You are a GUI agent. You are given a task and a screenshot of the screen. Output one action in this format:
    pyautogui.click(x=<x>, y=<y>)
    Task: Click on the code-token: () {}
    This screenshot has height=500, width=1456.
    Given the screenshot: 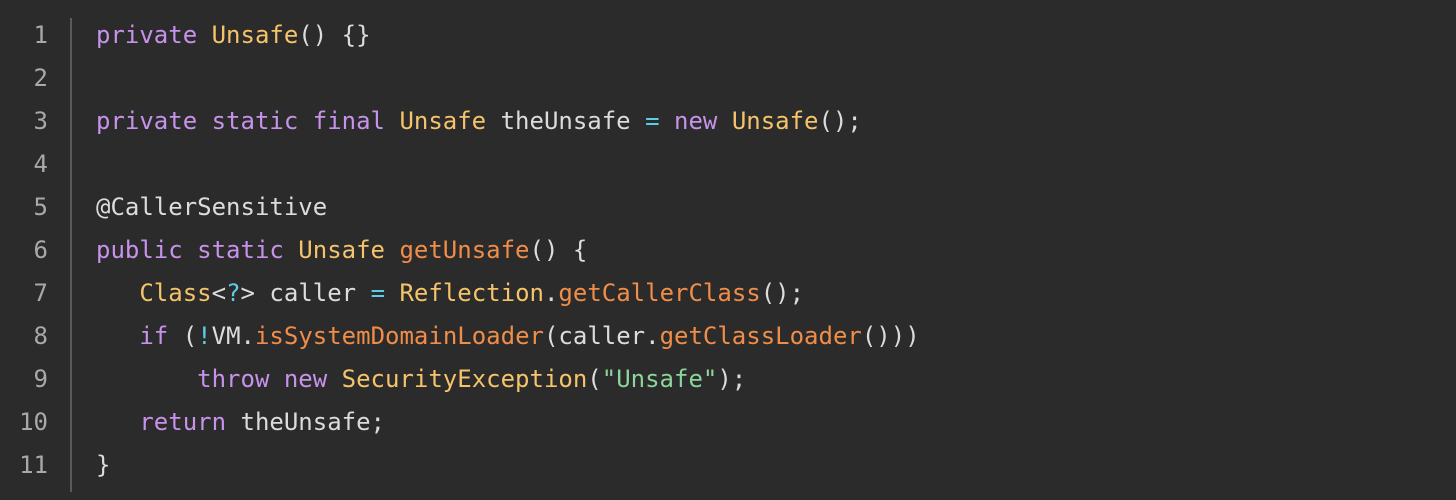 What is the action you would take?
    pyautogui.click(x=334, y=35)
    